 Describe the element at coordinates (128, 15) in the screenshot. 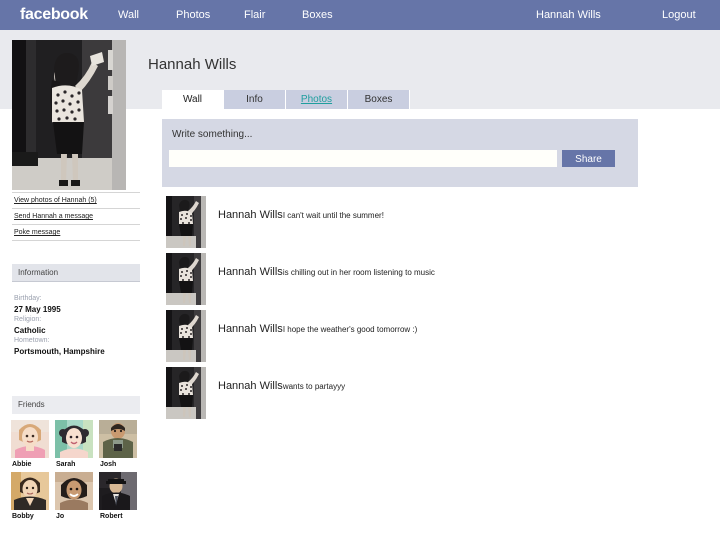

I see `nav-item-wall: Wall` at that location.